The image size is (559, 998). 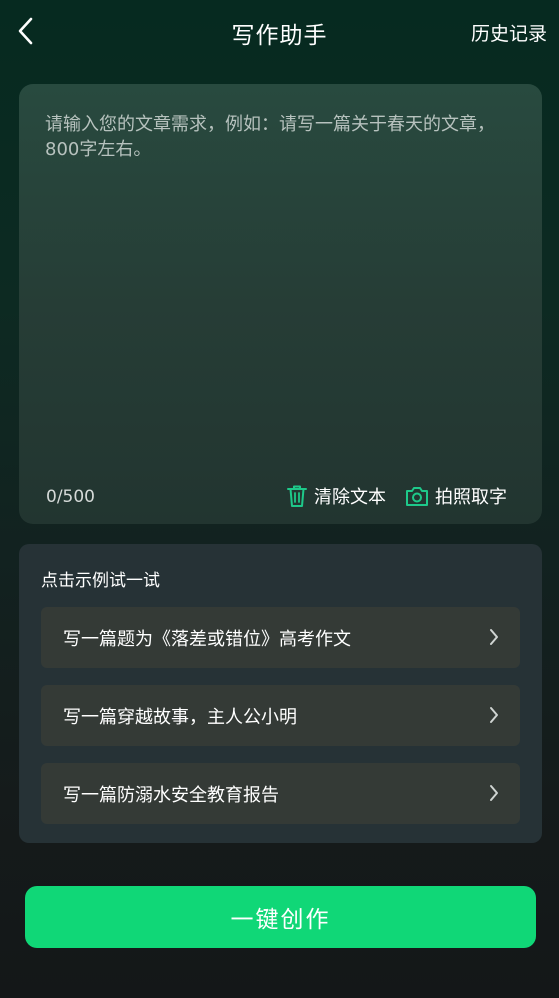 I want to click on char-count: 0/500, so click(x=70, y=497).